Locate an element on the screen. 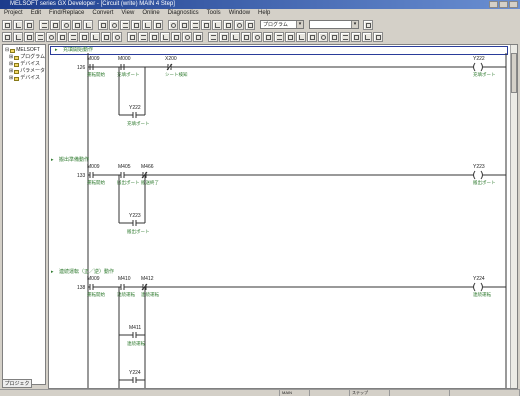 This screenshot has width=520, height=396. device-combo: ▾ is located at coordinates (334, 24).